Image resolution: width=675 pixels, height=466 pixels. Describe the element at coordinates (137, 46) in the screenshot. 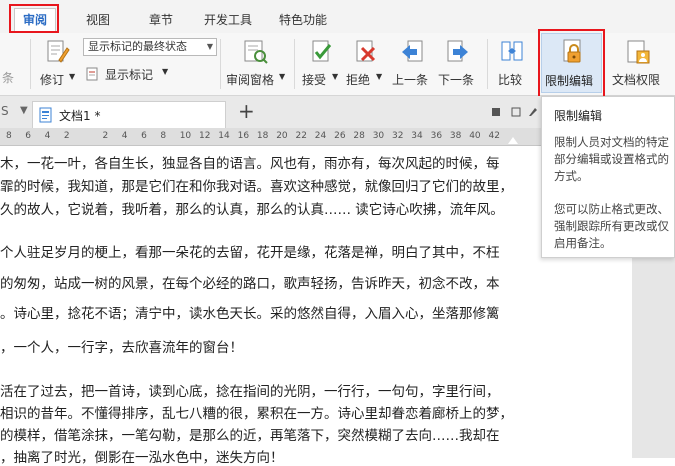

I see `markup-display-value: 显示标记的最终状态` at that location.